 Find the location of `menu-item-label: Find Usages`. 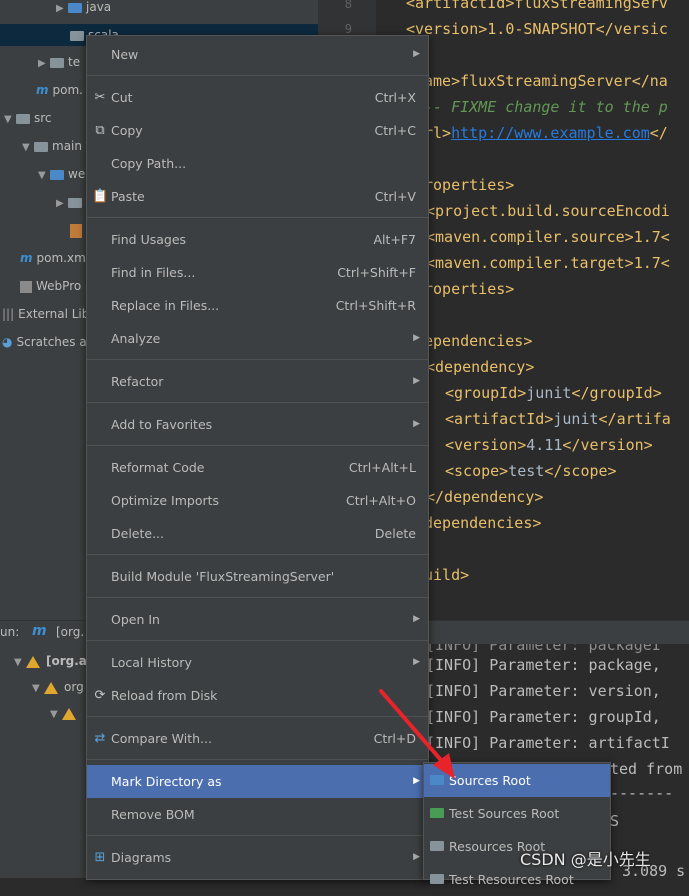

menu-item-label: Find Usages is located at coordinates (149, 239).